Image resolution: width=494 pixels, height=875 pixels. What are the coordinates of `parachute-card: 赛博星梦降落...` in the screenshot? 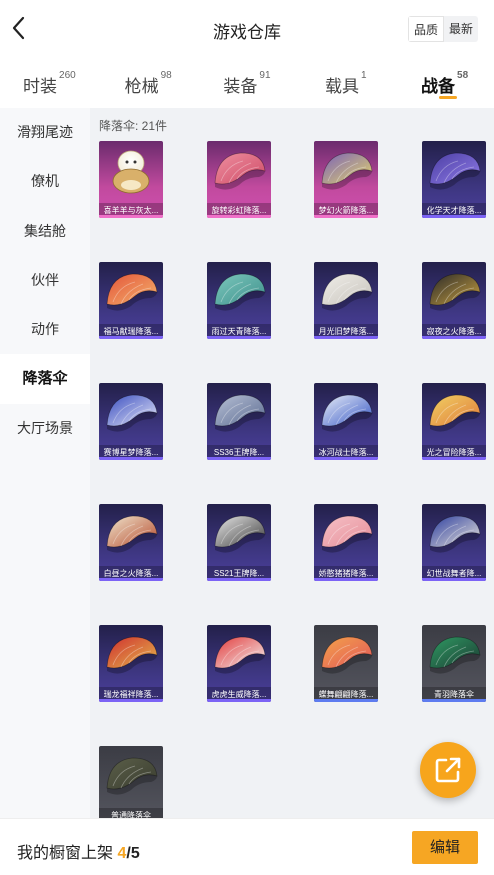 It's located at (131, 421).